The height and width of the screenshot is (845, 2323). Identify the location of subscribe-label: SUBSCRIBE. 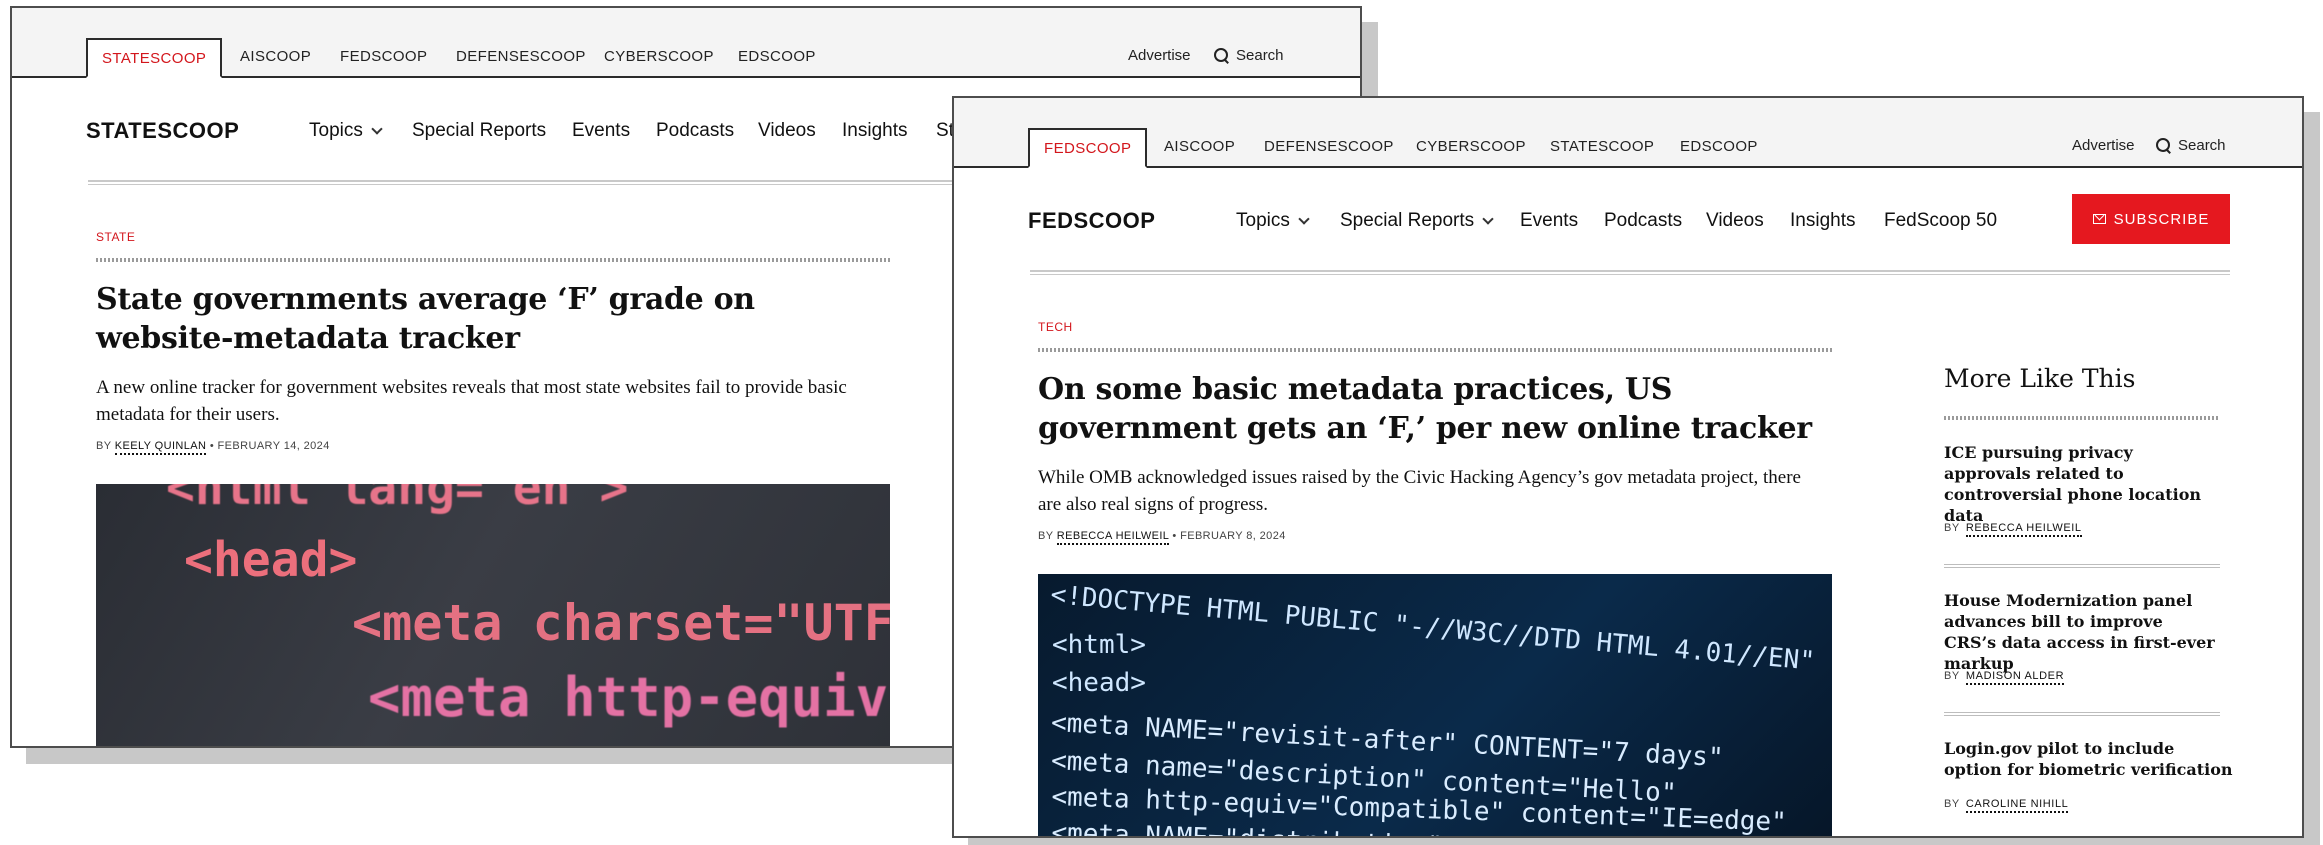
(2161, 219).